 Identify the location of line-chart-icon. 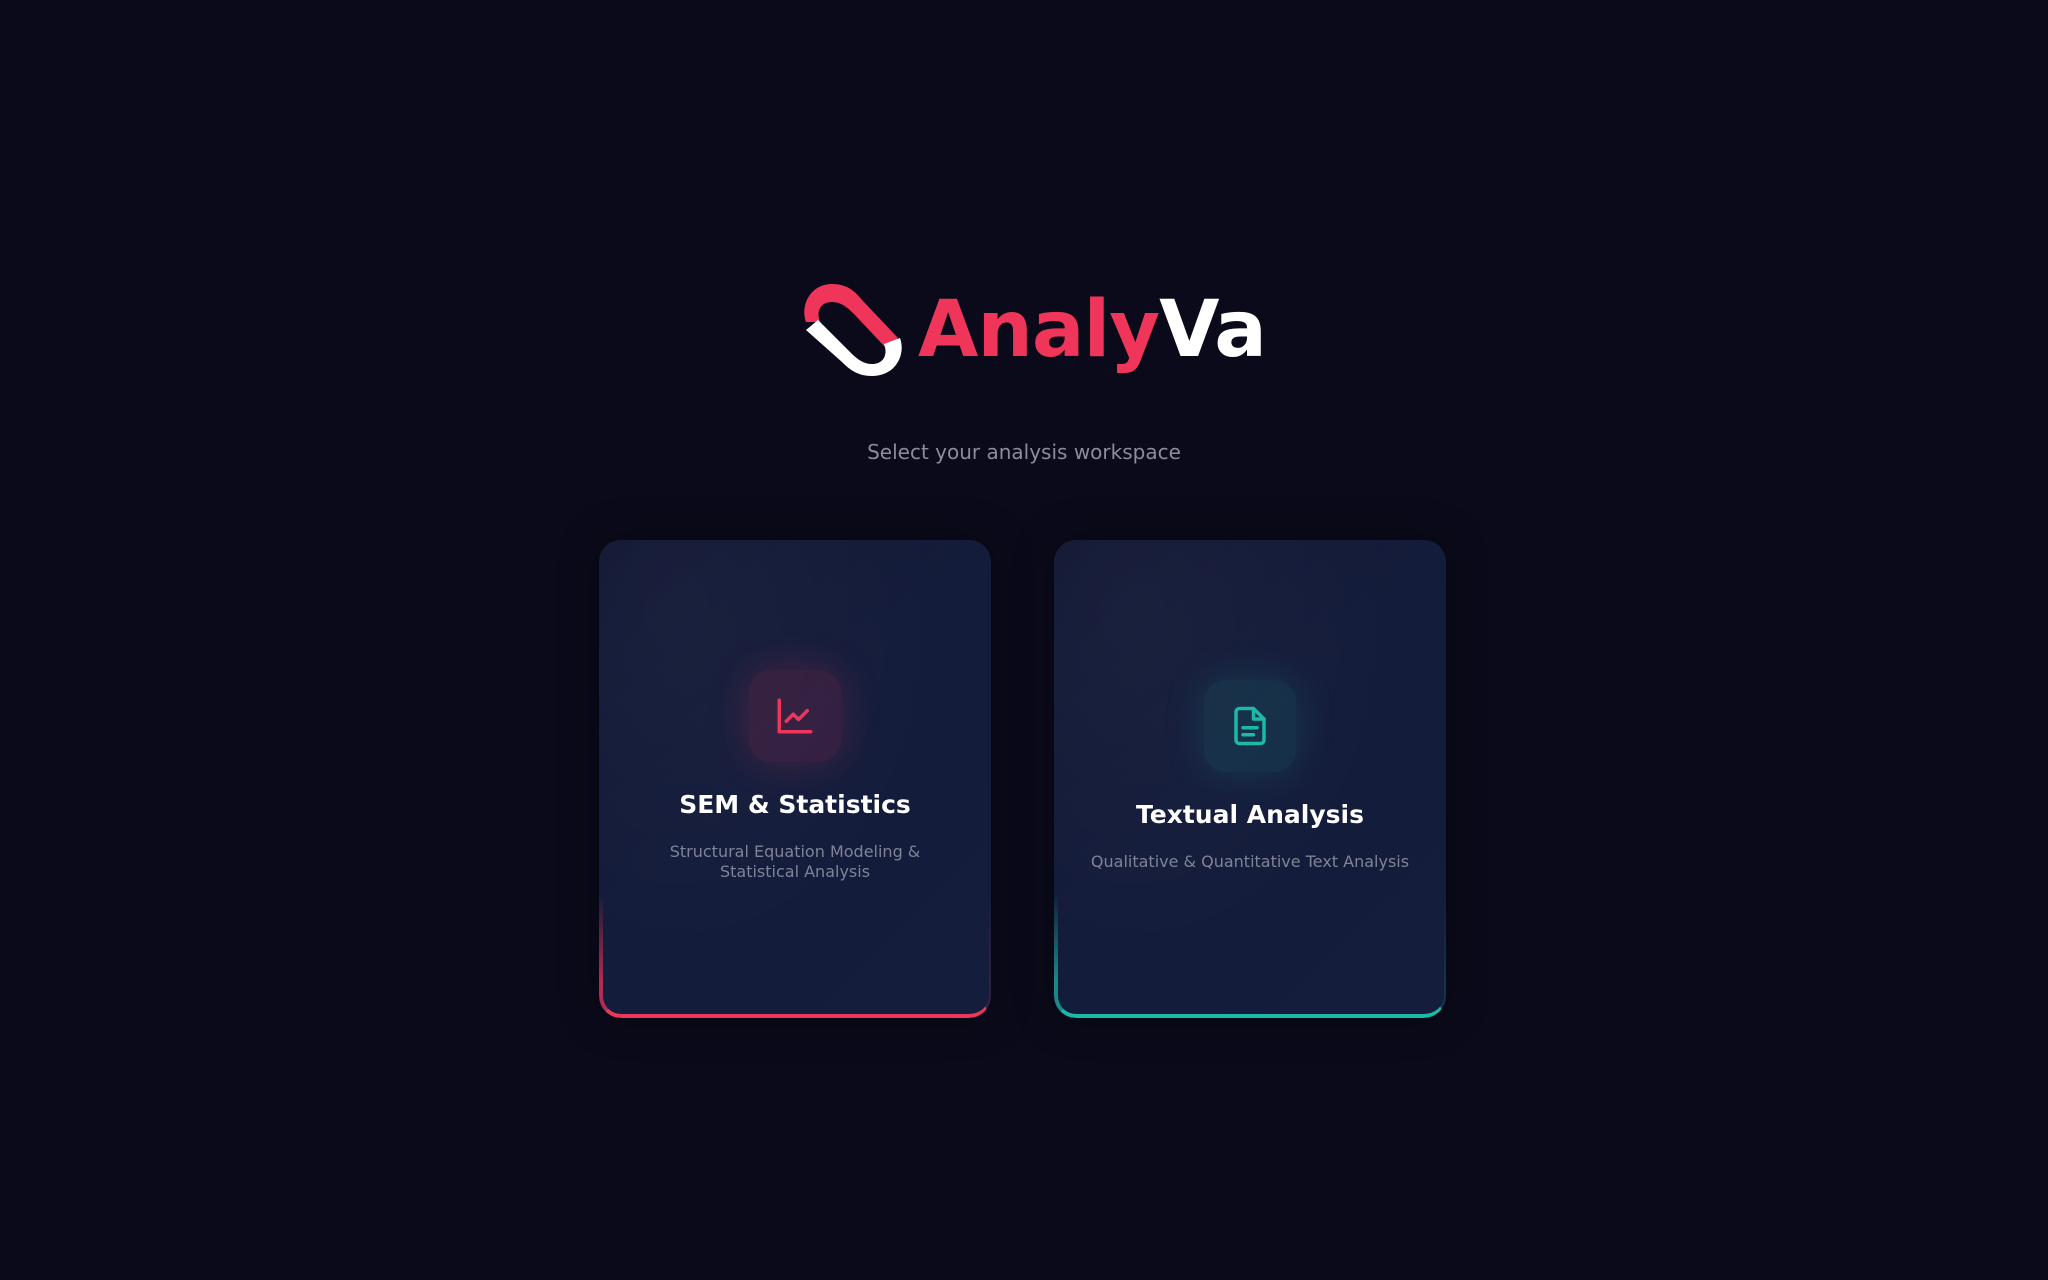
(795, 716).